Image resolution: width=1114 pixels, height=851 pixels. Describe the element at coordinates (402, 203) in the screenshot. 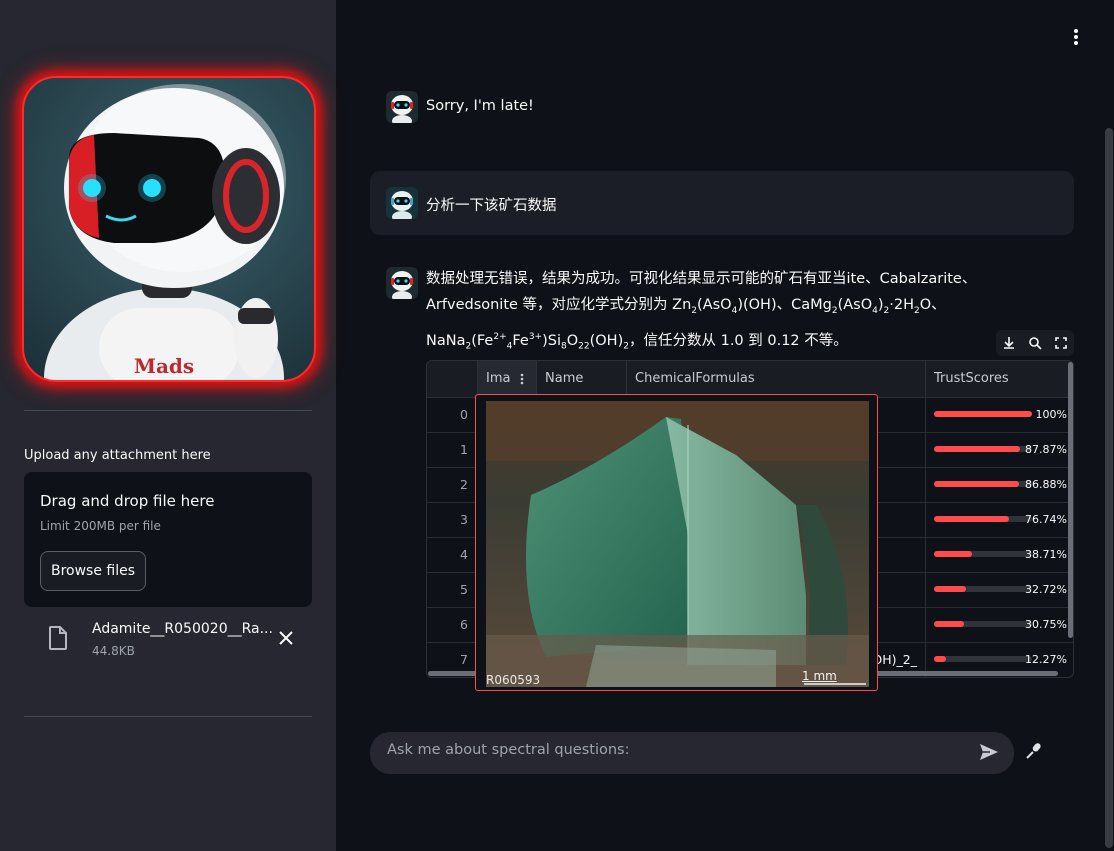

I see `user-avatar` at that location.